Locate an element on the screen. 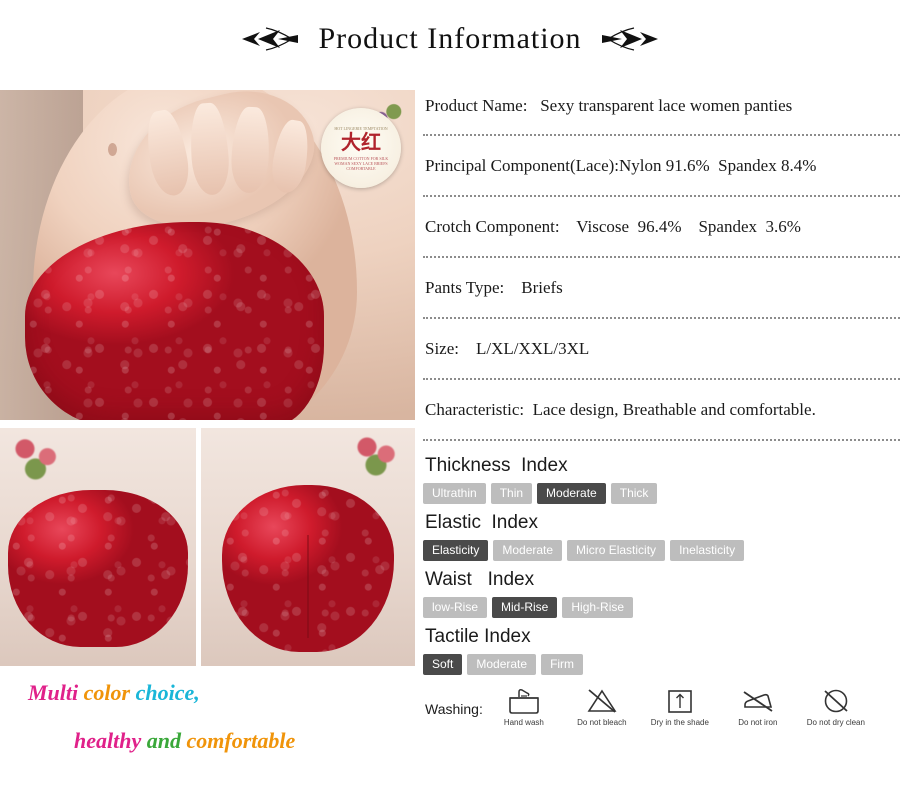 This screenshot has height=800, width=900. washing-caption: Do not iron is located at coordinates (758, 722).